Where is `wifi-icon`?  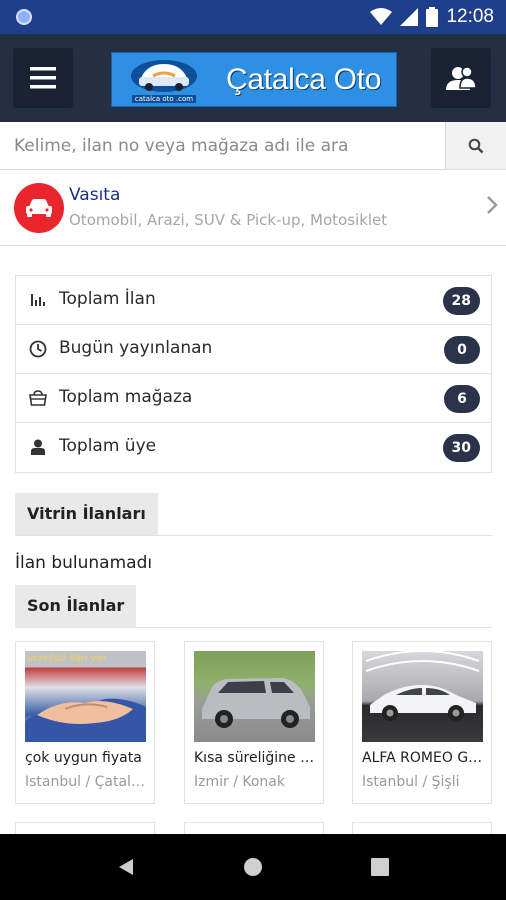
wifi-icon is located at coordinates (381, 16).